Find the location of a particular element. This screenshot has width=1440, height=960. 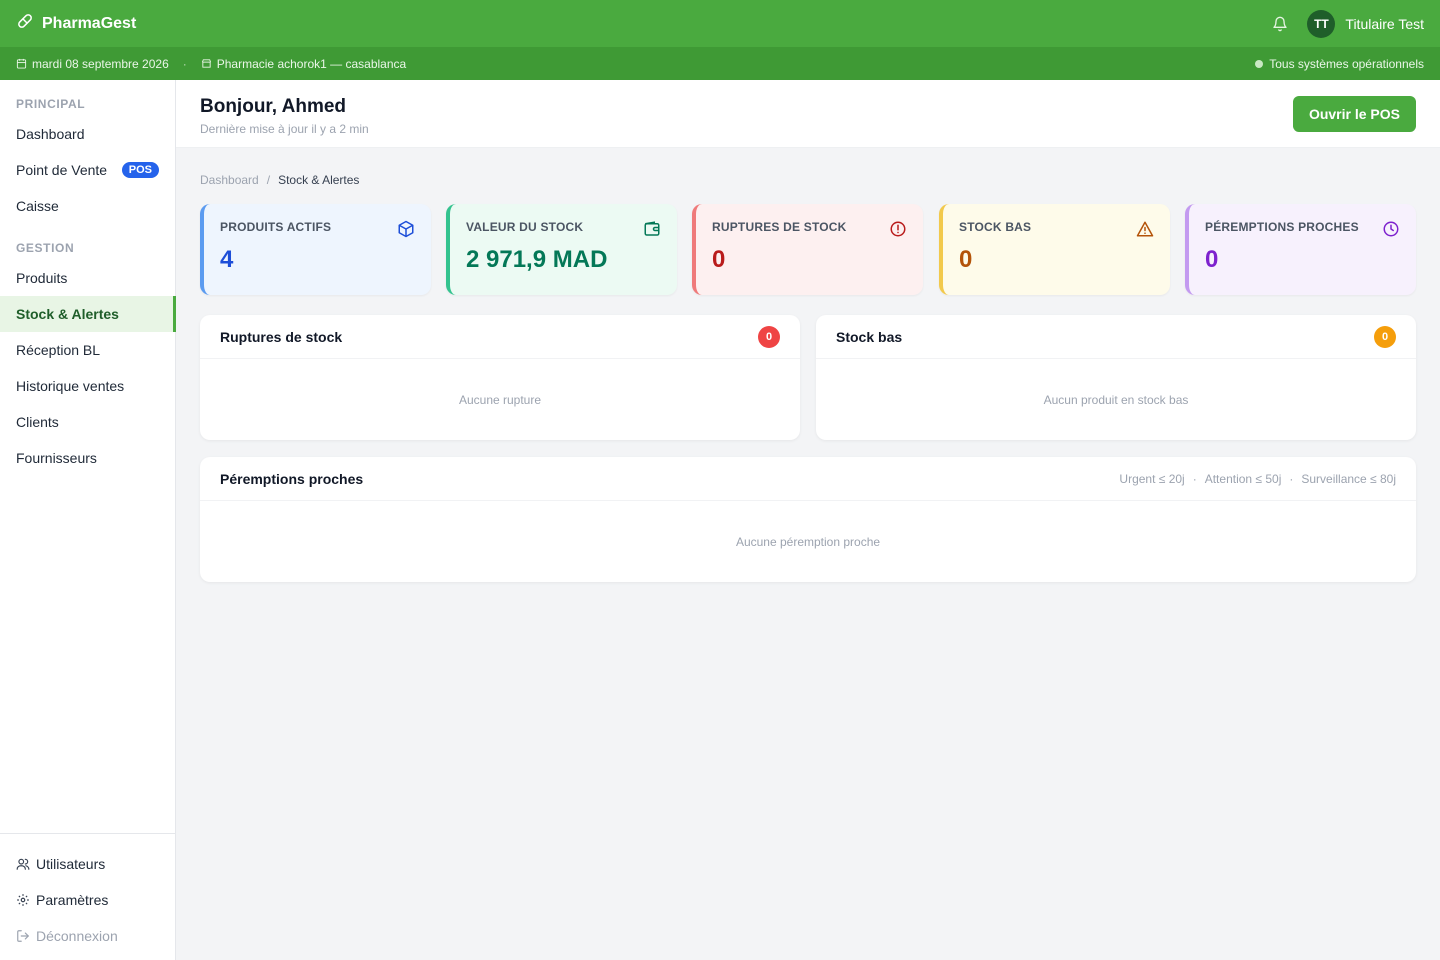

warning-triangle-icon is located at coordinates (1145, 229).